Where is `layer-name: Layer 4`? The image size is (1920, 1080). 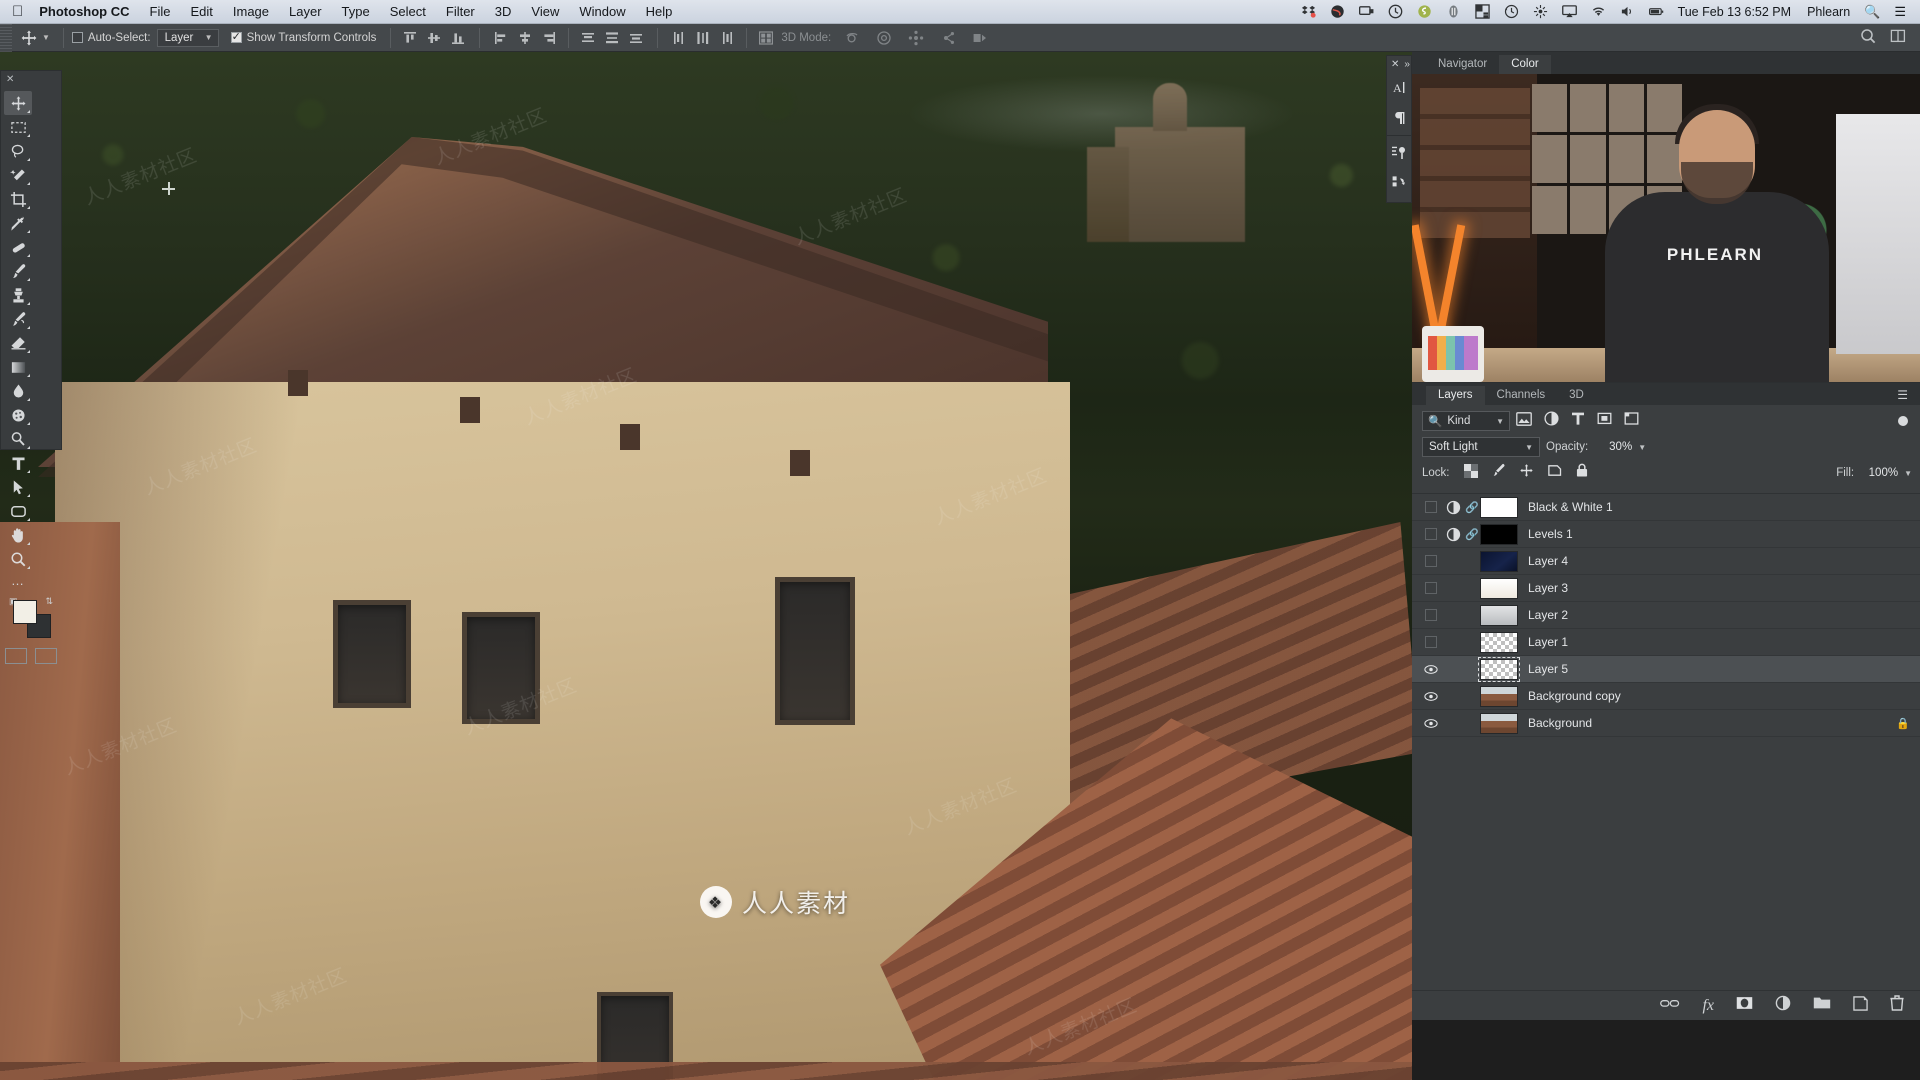 layer-name: Layer 4 is located at coordinates (1548, 561).